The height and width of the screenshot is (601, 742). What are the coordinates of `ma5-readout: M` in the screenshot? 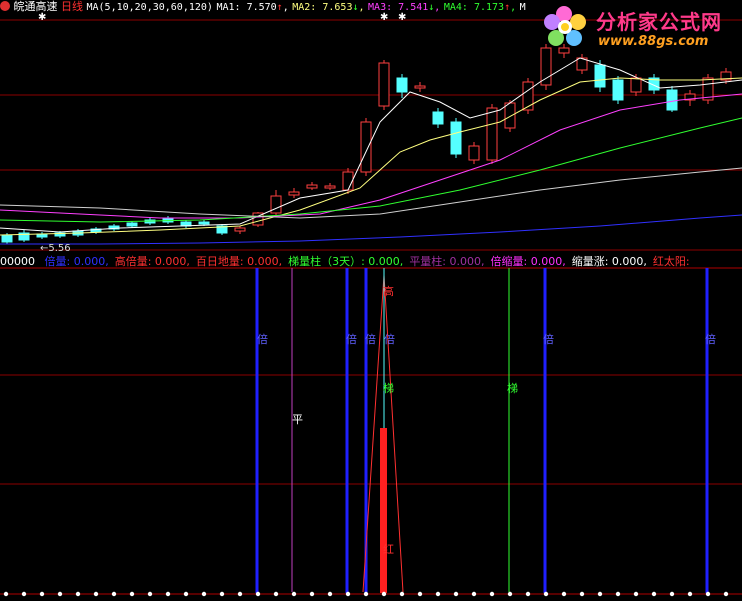 It's located at (522, 7).